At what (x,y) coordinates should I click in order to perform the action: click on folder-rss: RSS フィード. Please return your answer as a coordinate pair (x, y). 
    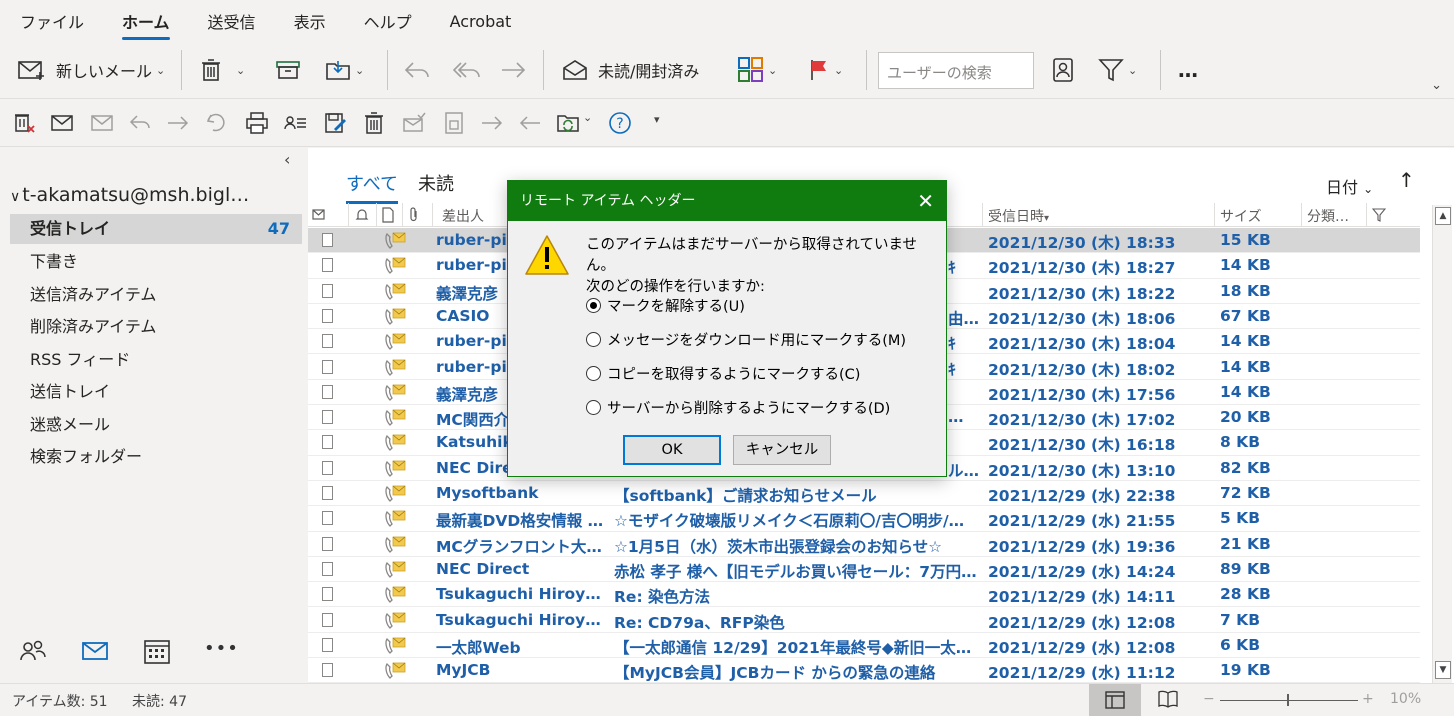
    Looking at the image, I should click on (156, 360).